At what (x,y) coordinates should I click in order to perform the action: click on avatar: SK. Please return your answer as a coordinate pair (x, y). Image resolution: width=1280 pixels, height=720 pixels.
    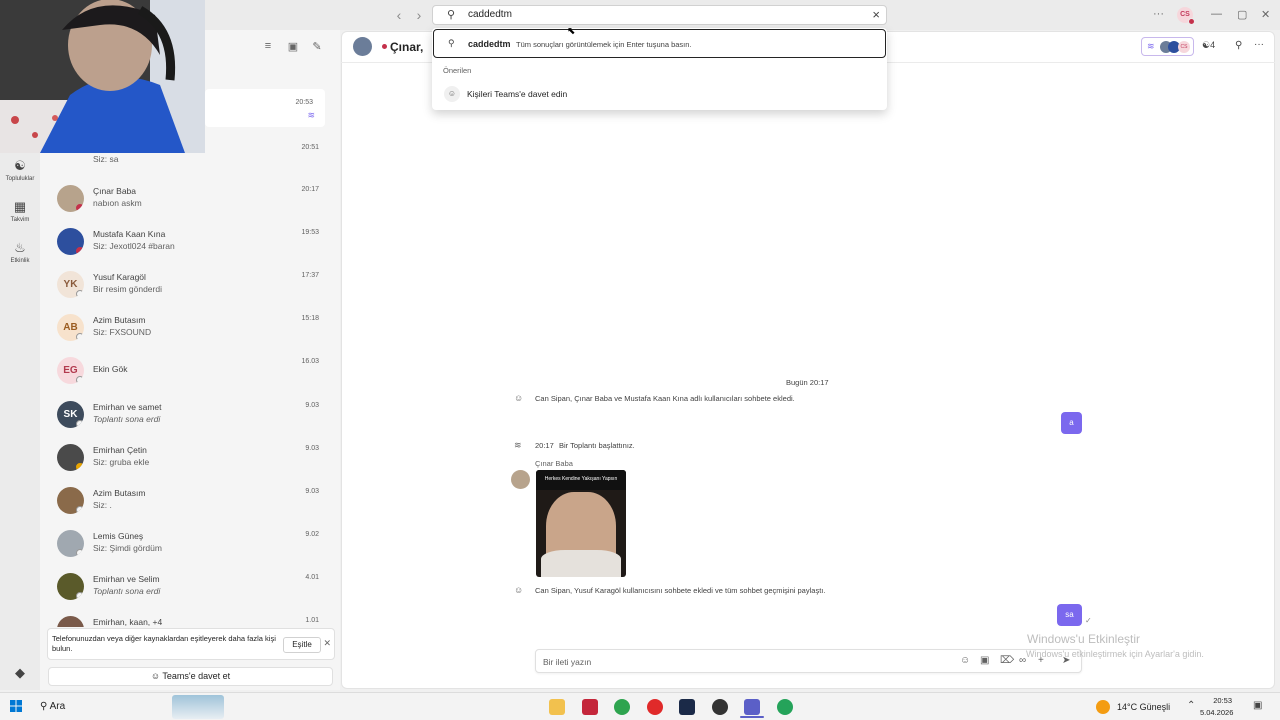
    Looking at the image, I should click on (70, 414).